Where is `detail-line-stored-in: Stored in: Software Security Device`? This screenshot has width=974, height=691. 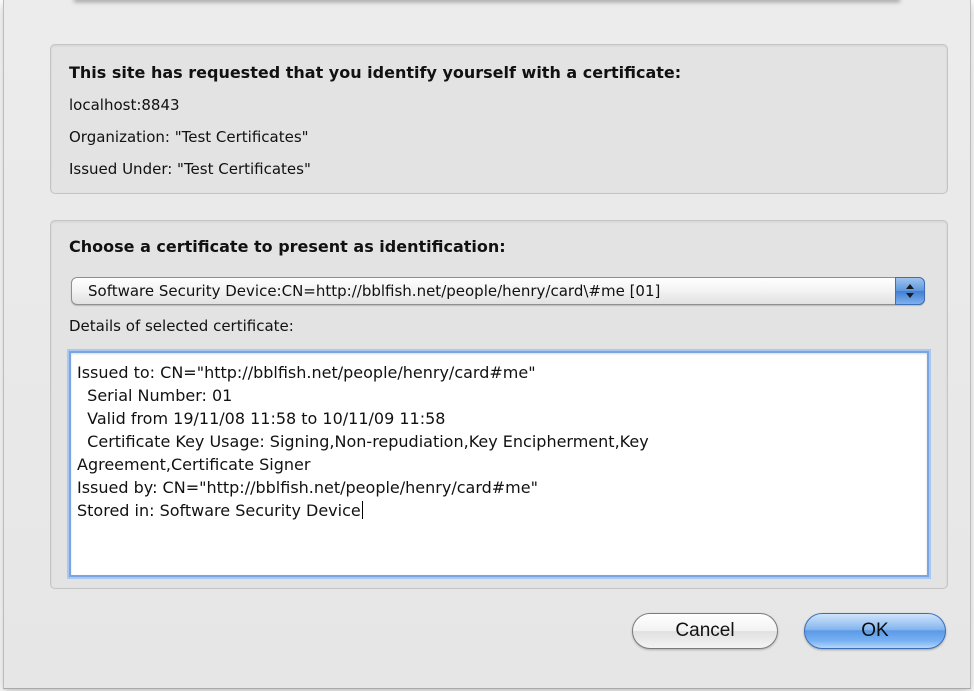 detail-line-stored-in: Stored in: Software Security Device is located at coordinates (220, 510).